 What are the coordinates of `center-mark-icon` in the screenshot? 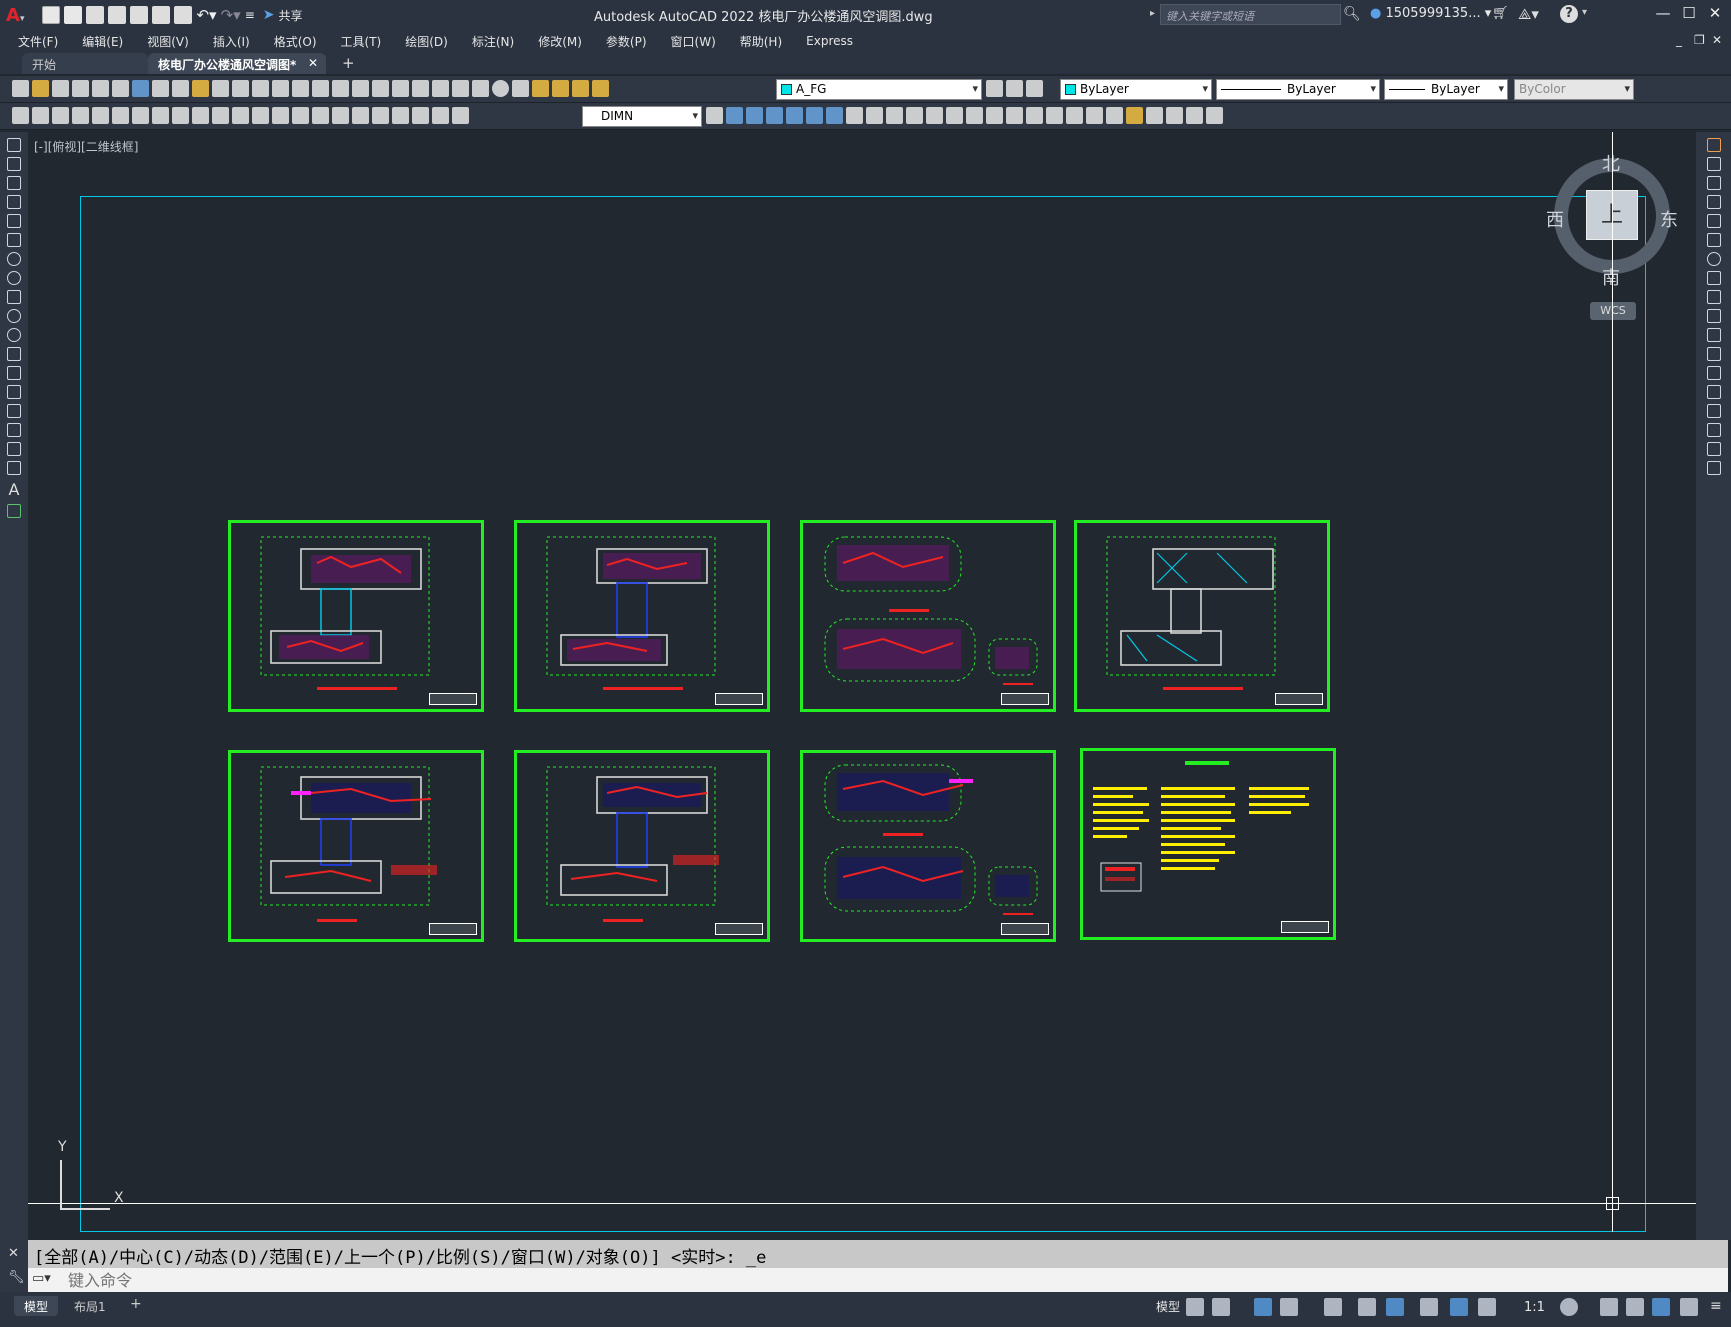 It's located at (360, 115).